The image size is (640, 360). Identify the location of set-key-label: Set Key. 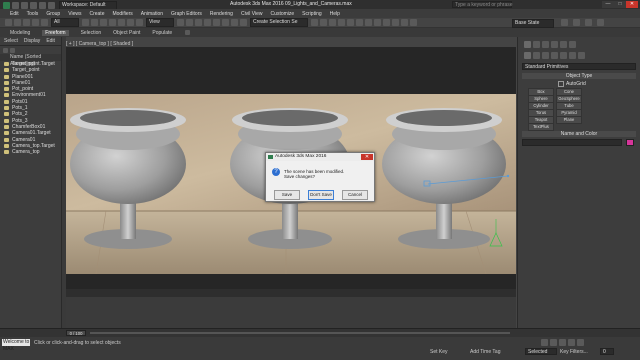
(439, 352).